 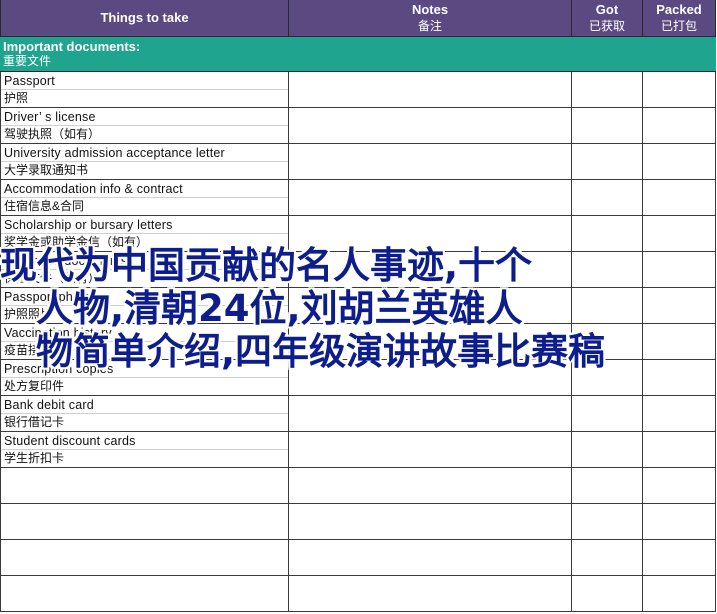 I want to click on item-name-zh: 驾驶执照（如有）, so click(x=52, y=134).